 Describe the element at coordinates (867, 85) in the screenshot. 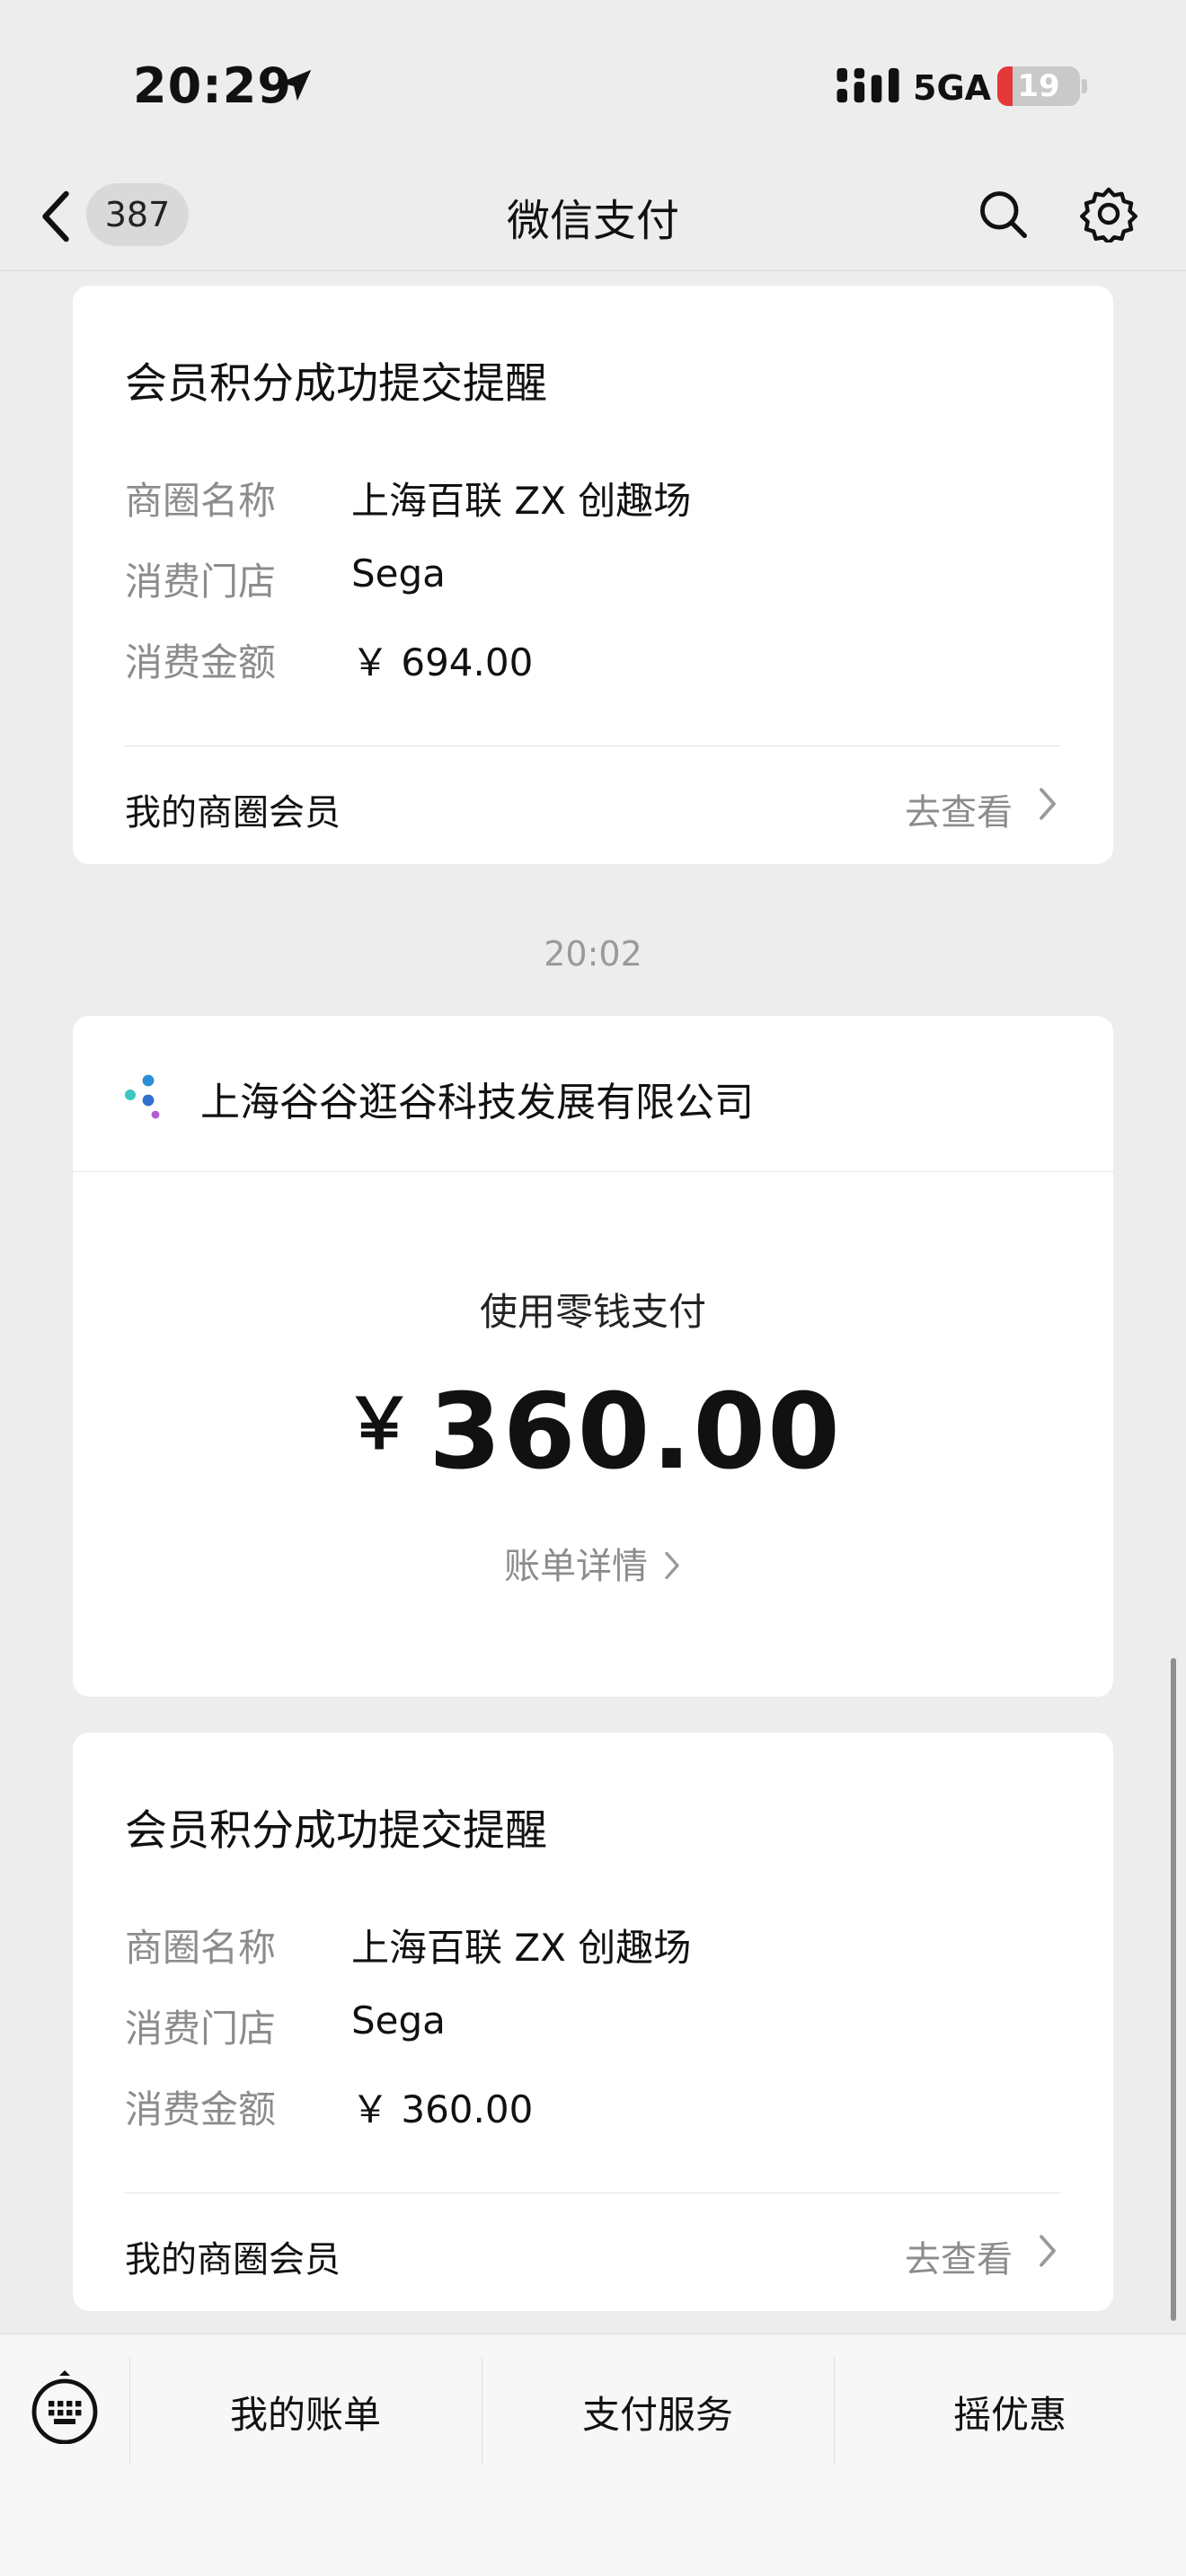

I see `cellular-signal-icon` at that location.